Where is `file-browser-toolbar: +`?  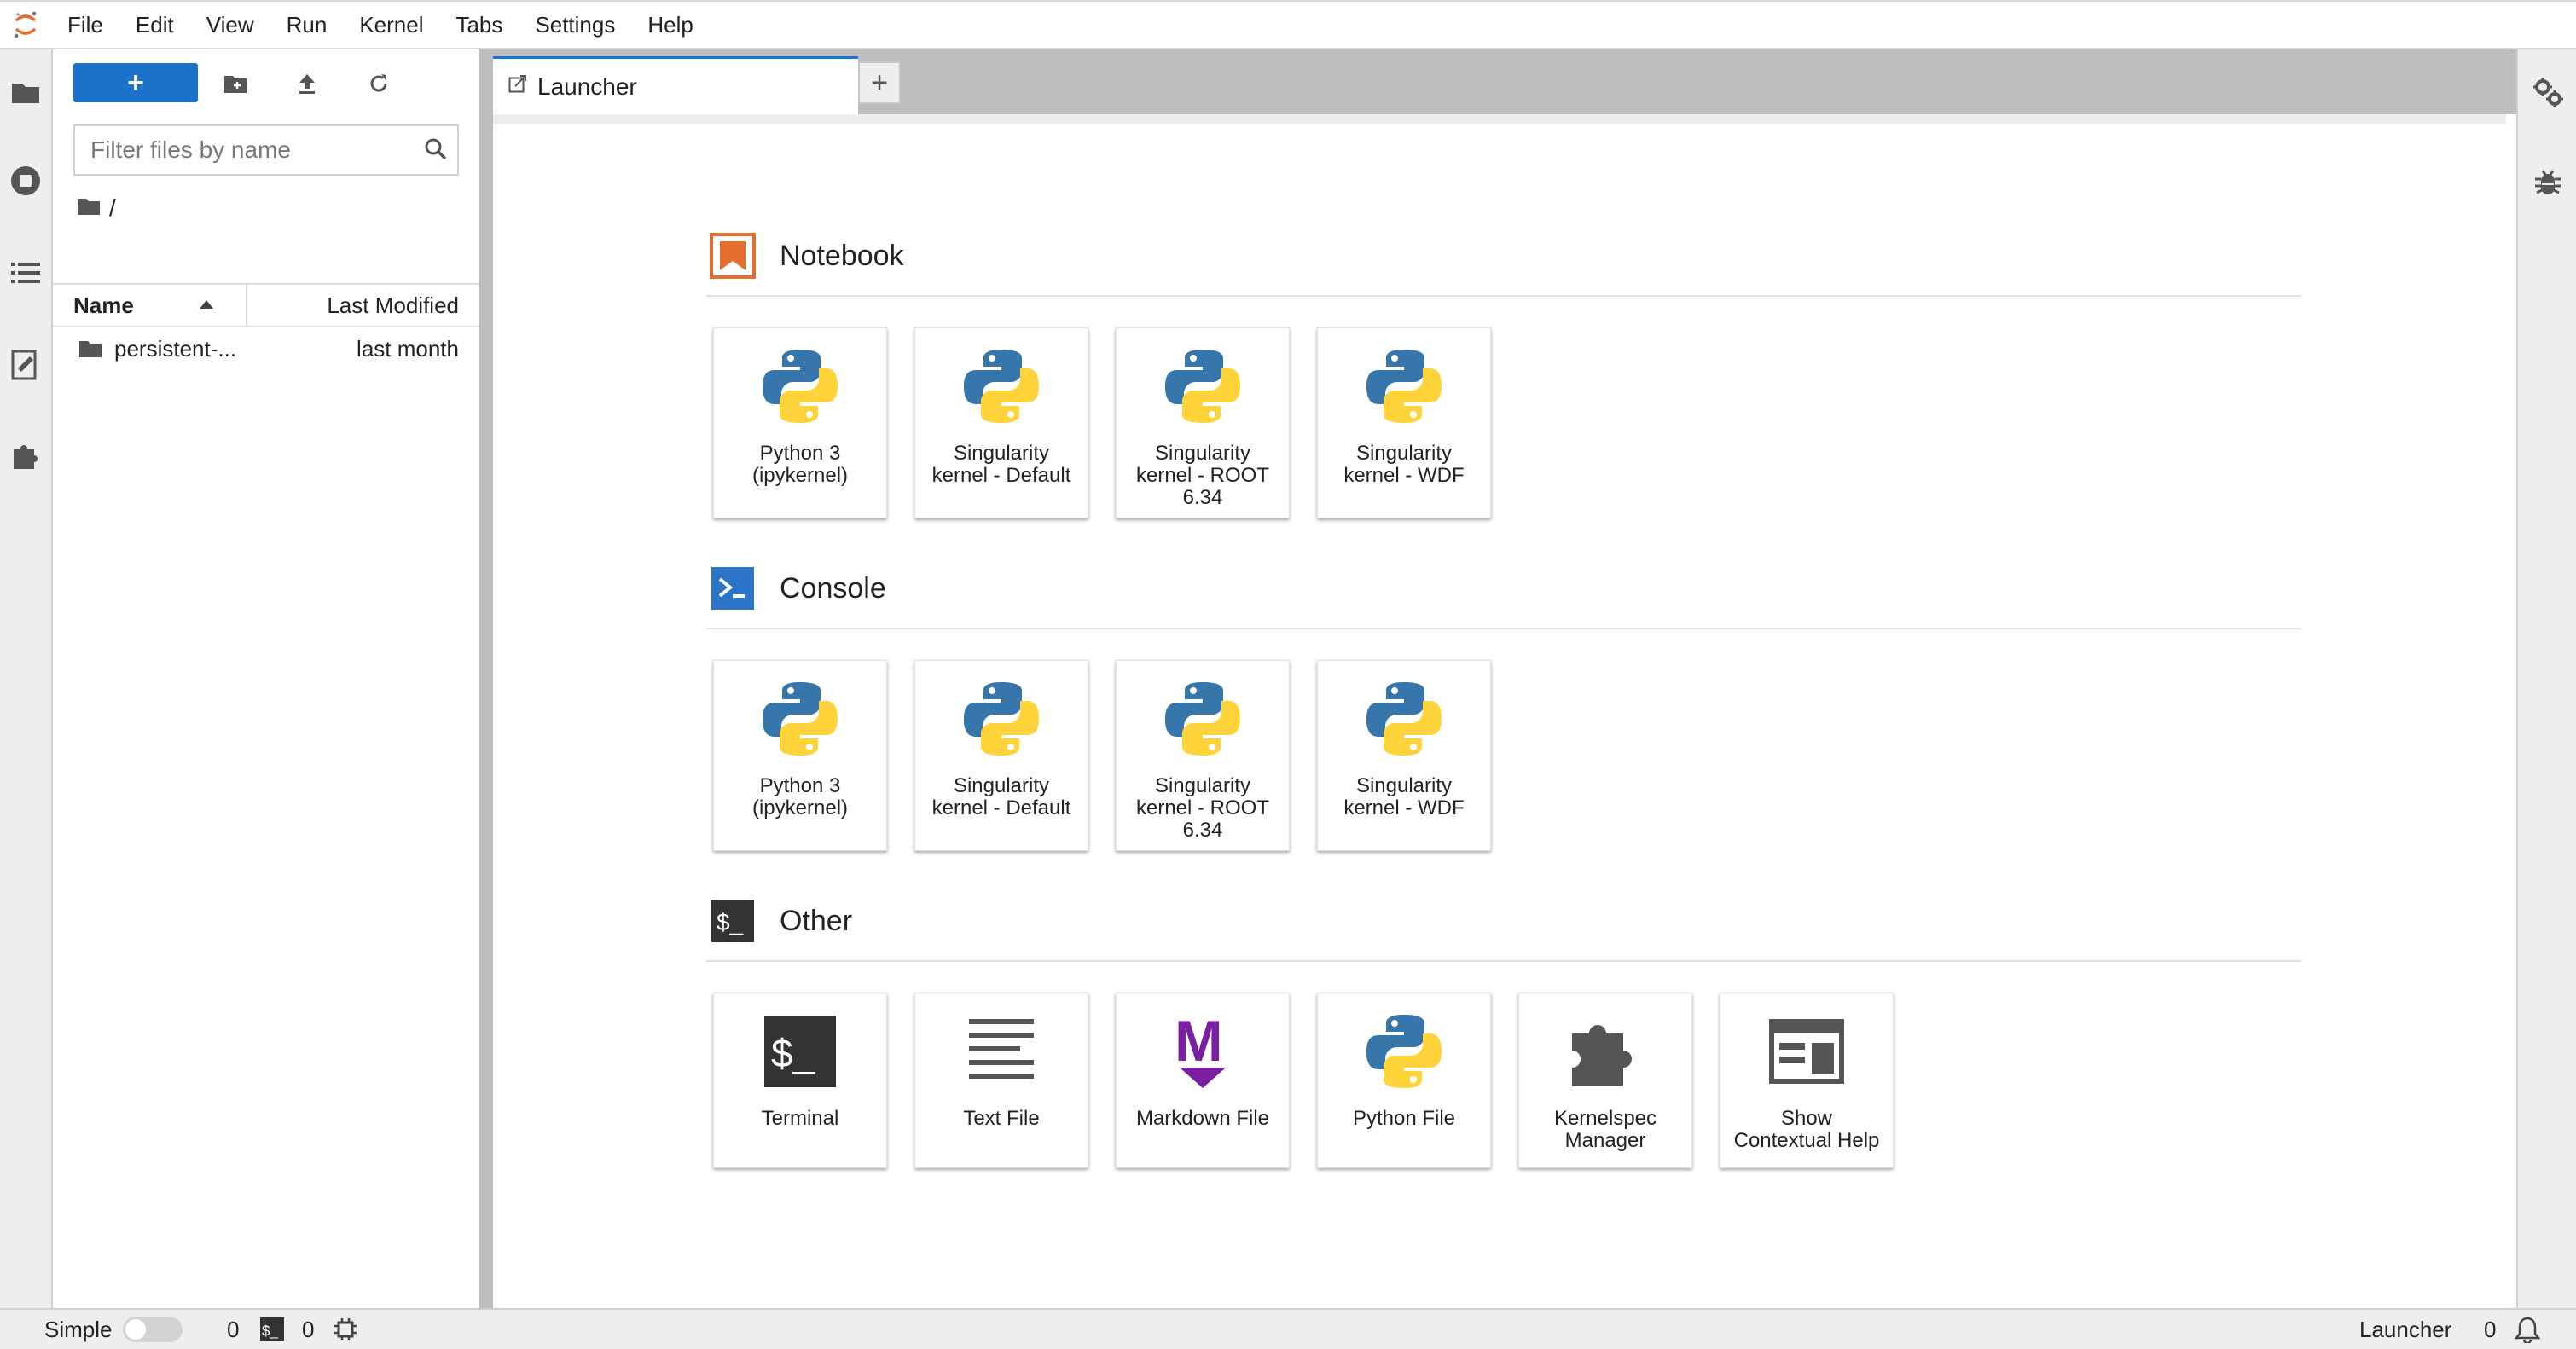
file-browser-toolbar: + is located at coordinates (266, 82).